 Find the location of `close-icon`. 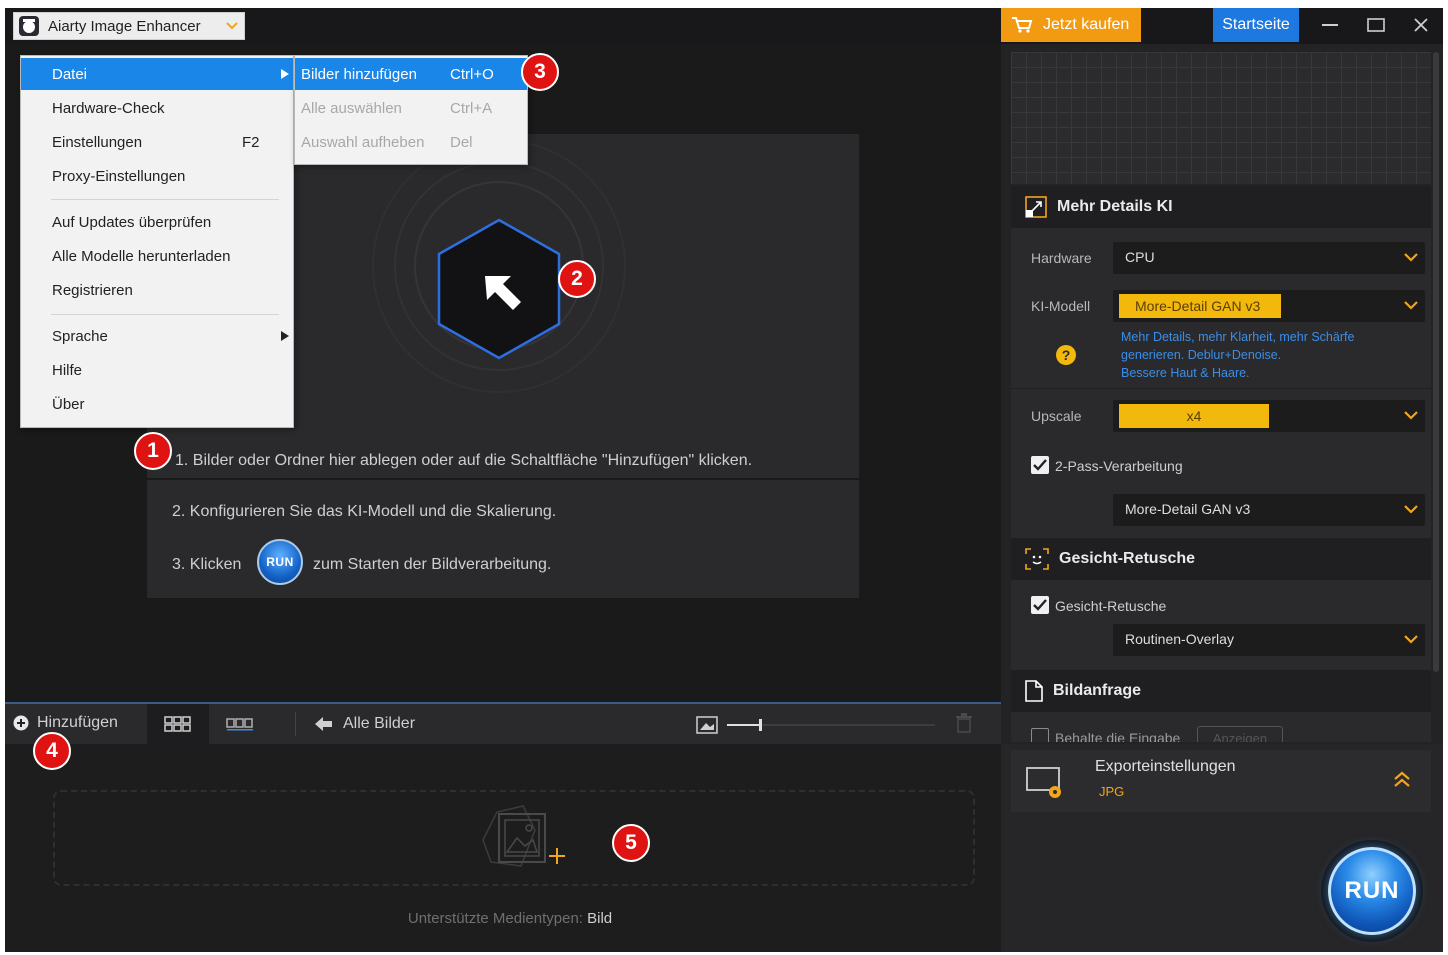

close-icon is located at coordinates (1421, 25).